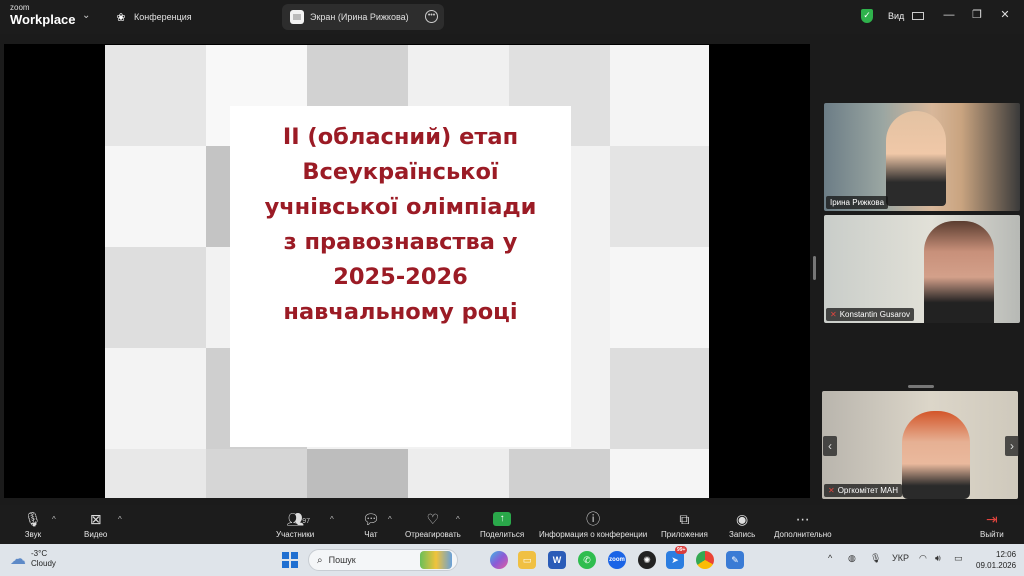  What do you see at coordinates (705, 560) in the screenshot?
I see `chrome-icon` at bounding box center [705, 560].